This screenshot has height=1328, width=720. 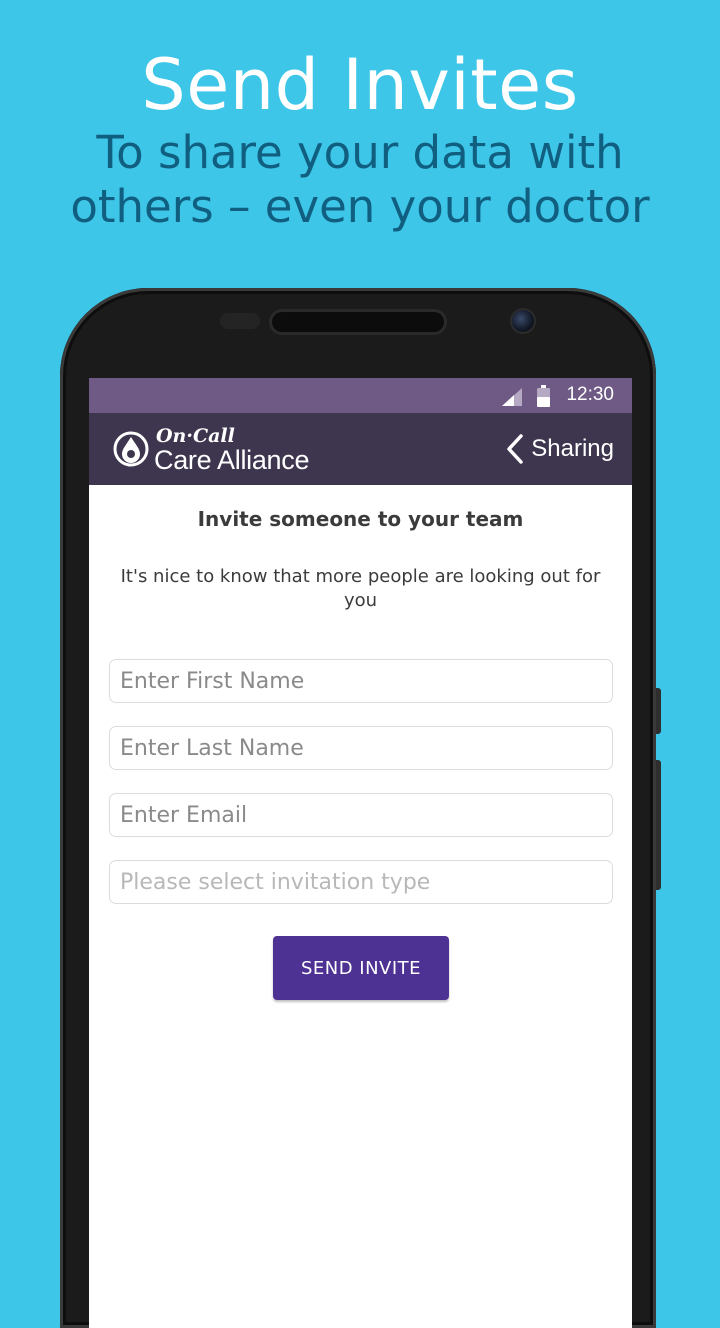 I want to click on status-time: 12:30, so click(x=590, y=394).